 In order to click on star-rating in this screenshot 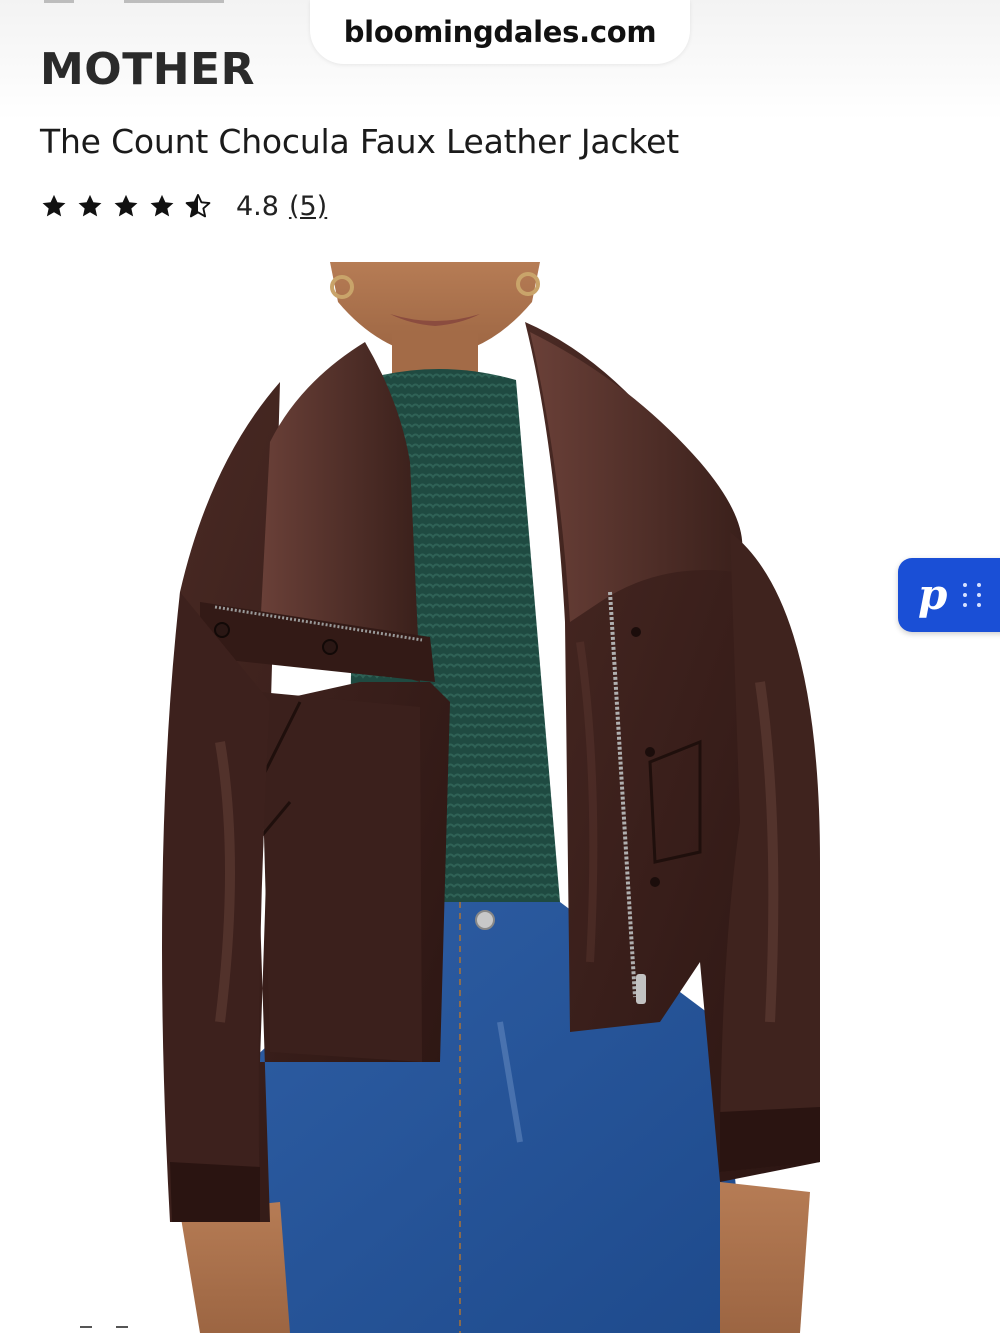, I will do `click(126, 206)`.